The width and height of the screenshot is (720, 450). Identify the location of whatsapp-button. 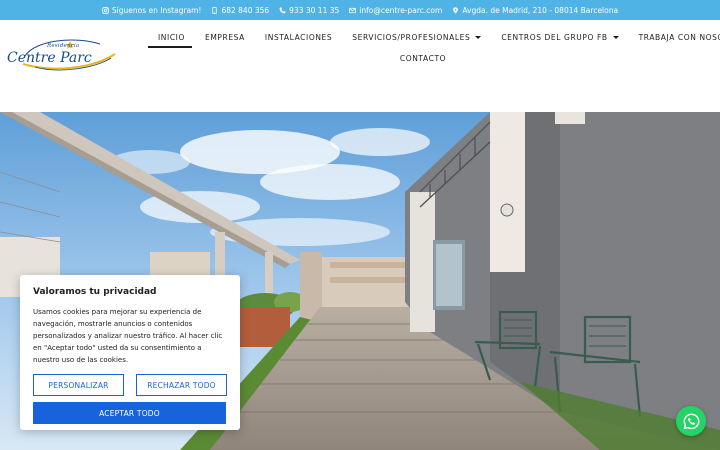
(691, 421).